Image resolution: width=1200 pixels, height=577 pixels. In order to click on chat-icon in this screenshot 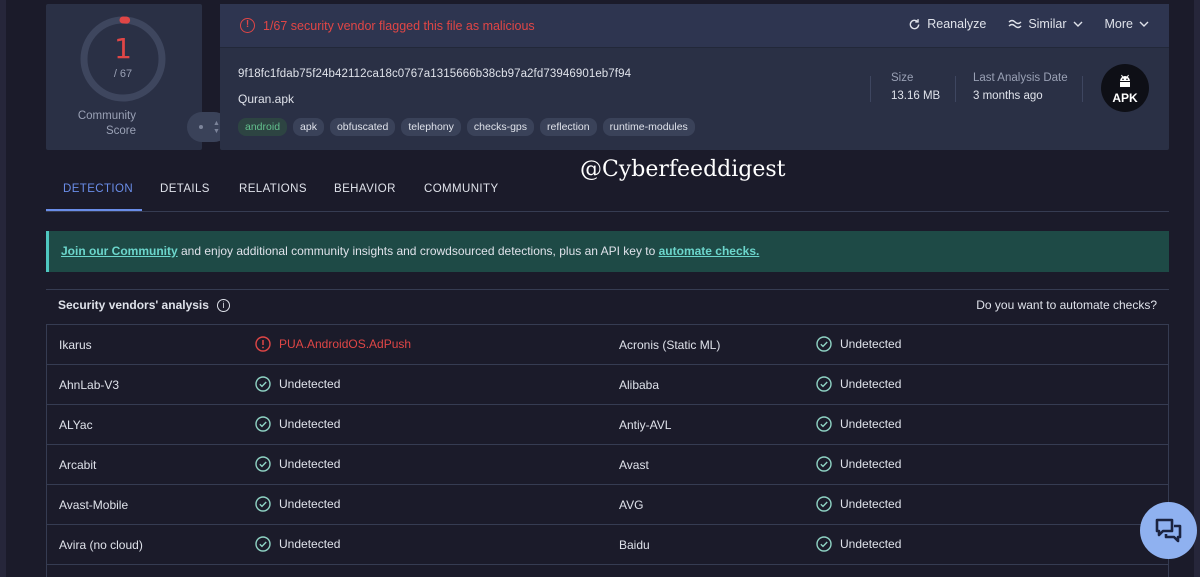, I will do `click(1168, 530)`.